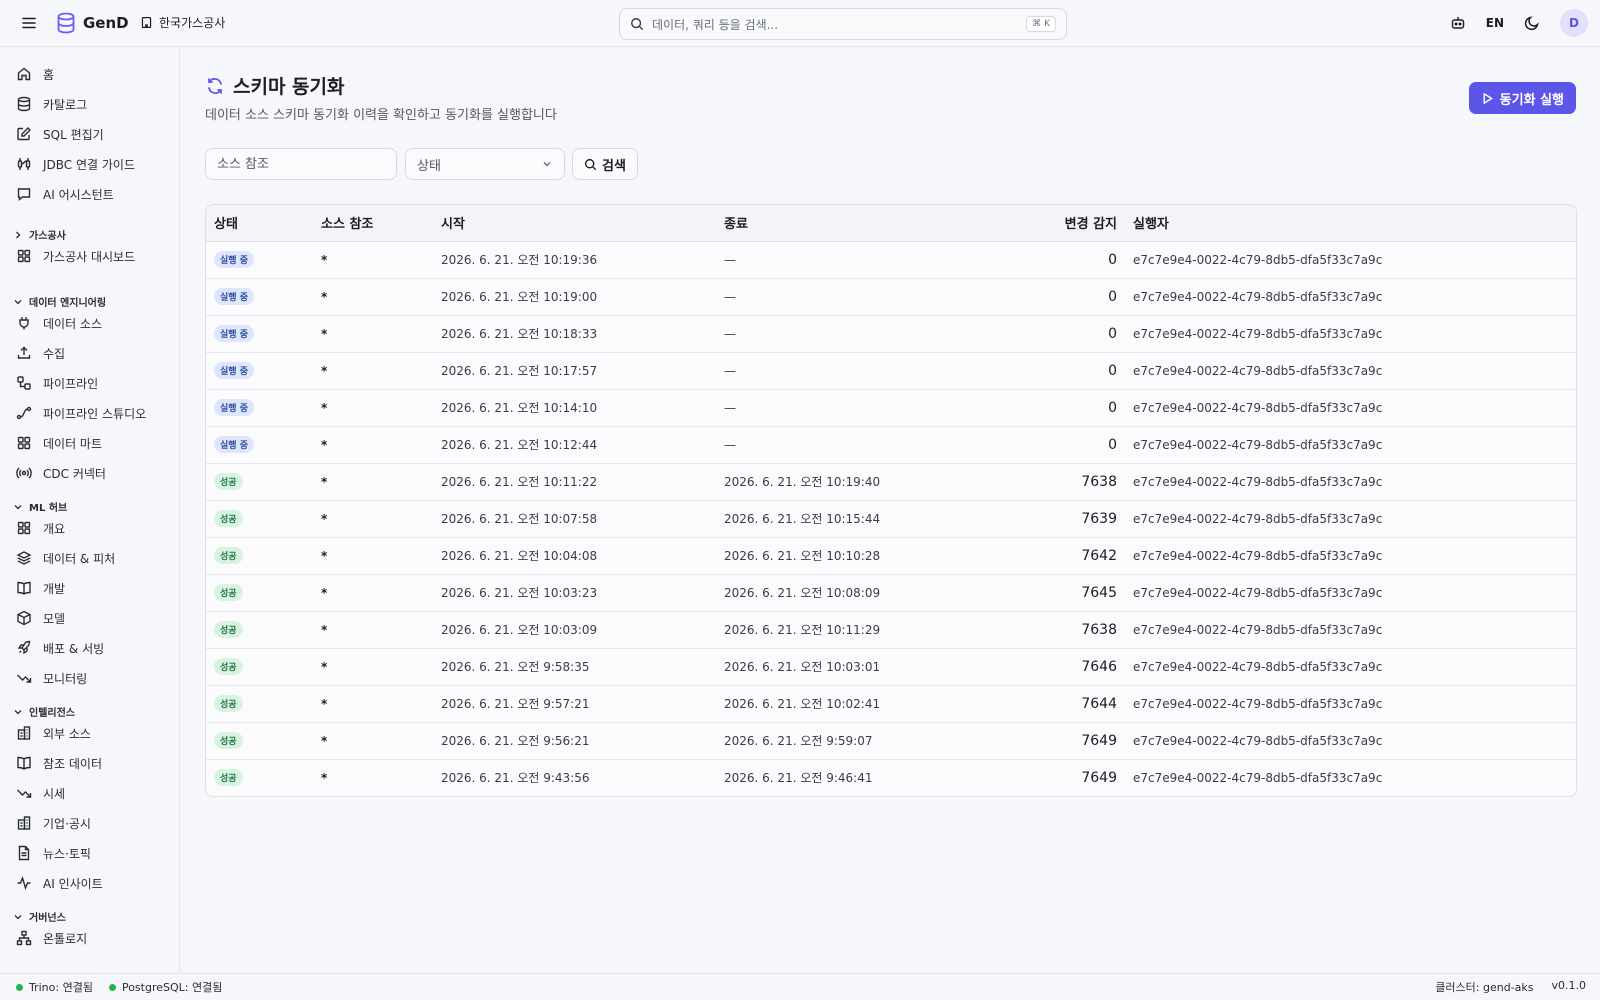 The width and height of the screenshot is (1600, 1000). What do you see at coordinates (51, 678) in the screenshot?
I see `sidebar-item-monitoring: 모니터링` at bounding box center [51, 678].